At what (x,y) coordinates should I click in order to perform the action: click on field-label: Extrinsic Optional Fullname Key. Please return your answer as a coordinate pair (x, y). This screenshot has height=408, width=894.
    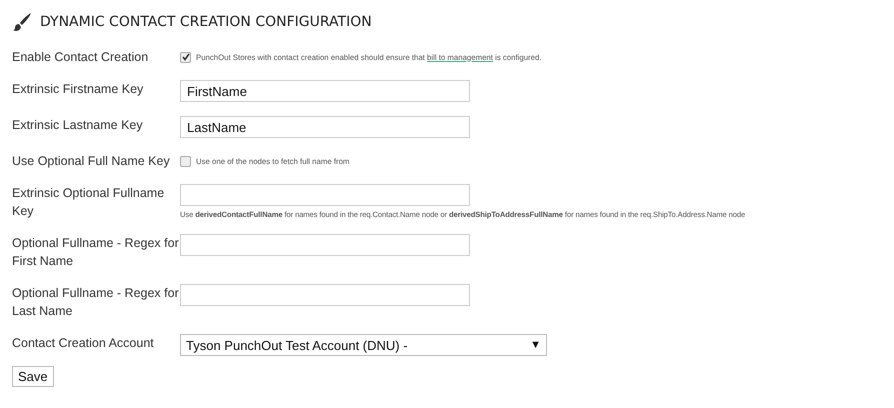
    Looking at the image, I should click on (89, 202).